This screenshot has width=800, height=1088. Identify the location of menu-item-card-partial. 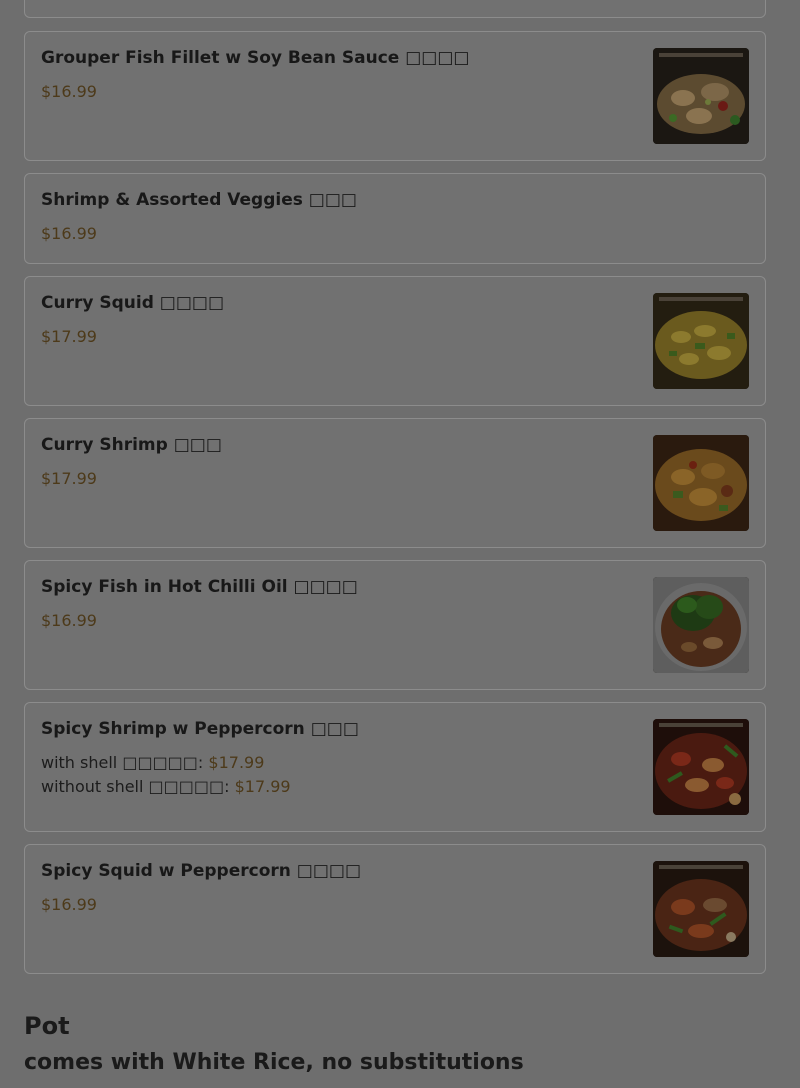
(395, 9).